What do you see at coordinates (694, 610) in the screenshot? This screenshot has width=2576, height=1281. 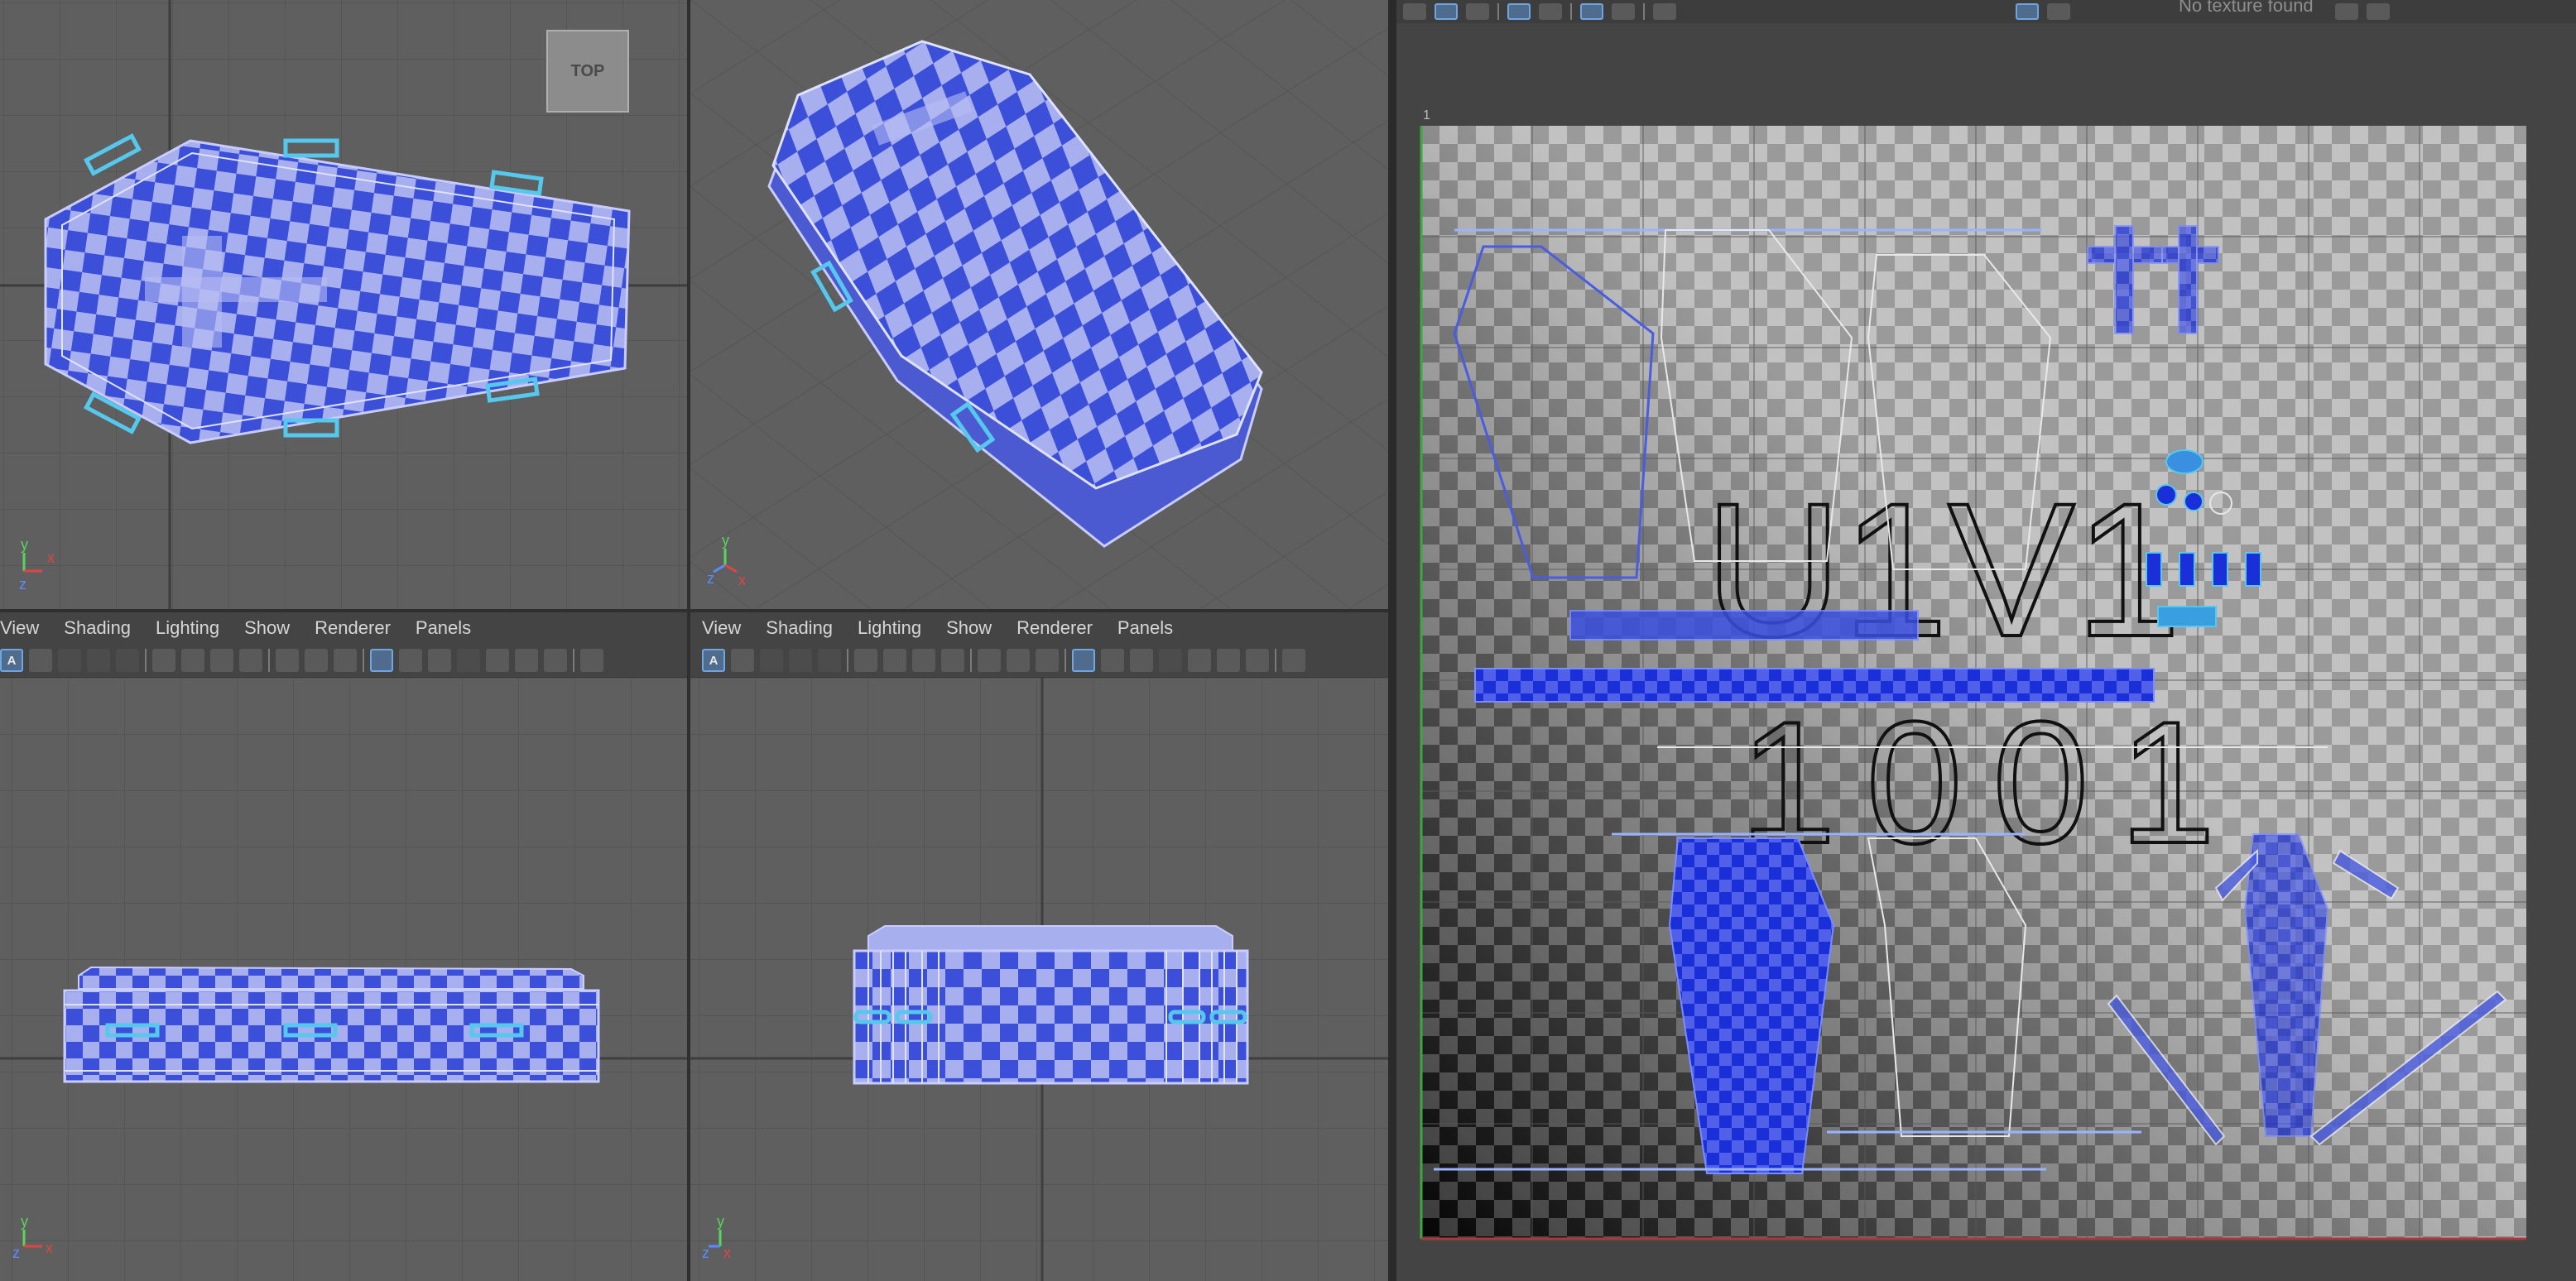 I see `viewport-divider-horizontal` at bounding box center [694, 610].